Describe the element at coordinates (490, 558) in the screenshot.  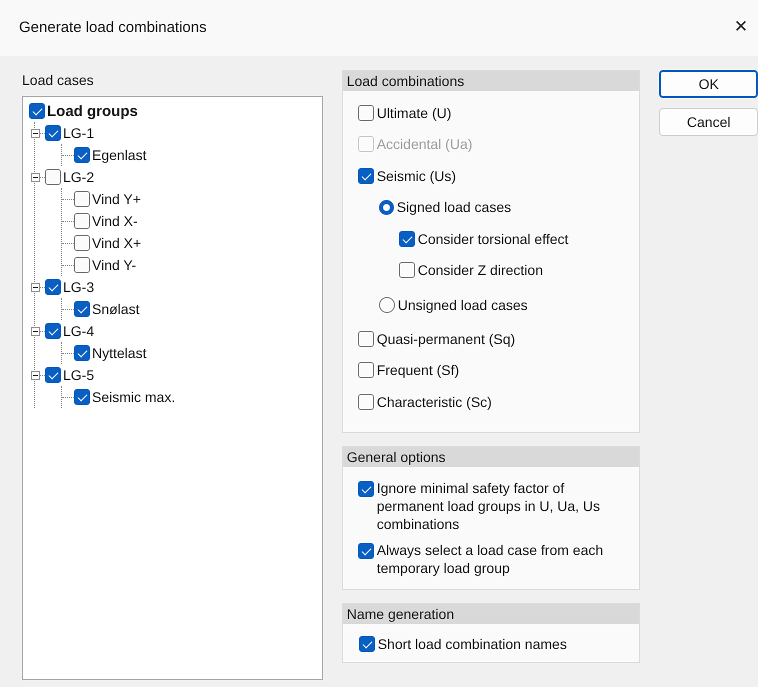
I see `option-label: Always select a load case from each temporary load group` at that location.